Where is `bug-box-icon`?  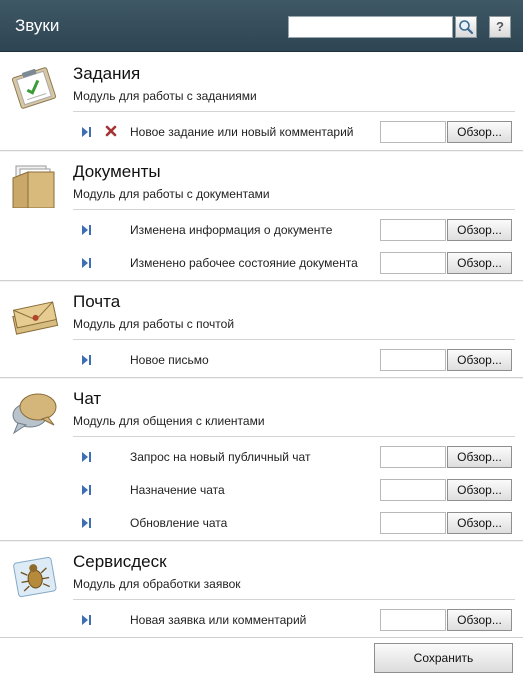 bug-box-icon is located at coordinates (35, 577).